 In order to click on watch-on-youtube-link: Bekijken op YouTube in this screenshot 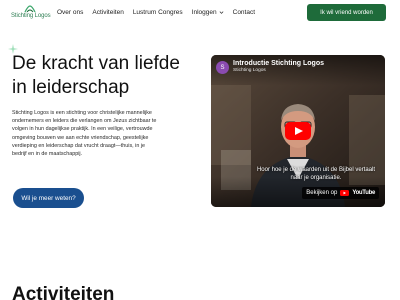, I will do `click(340, 193)`.